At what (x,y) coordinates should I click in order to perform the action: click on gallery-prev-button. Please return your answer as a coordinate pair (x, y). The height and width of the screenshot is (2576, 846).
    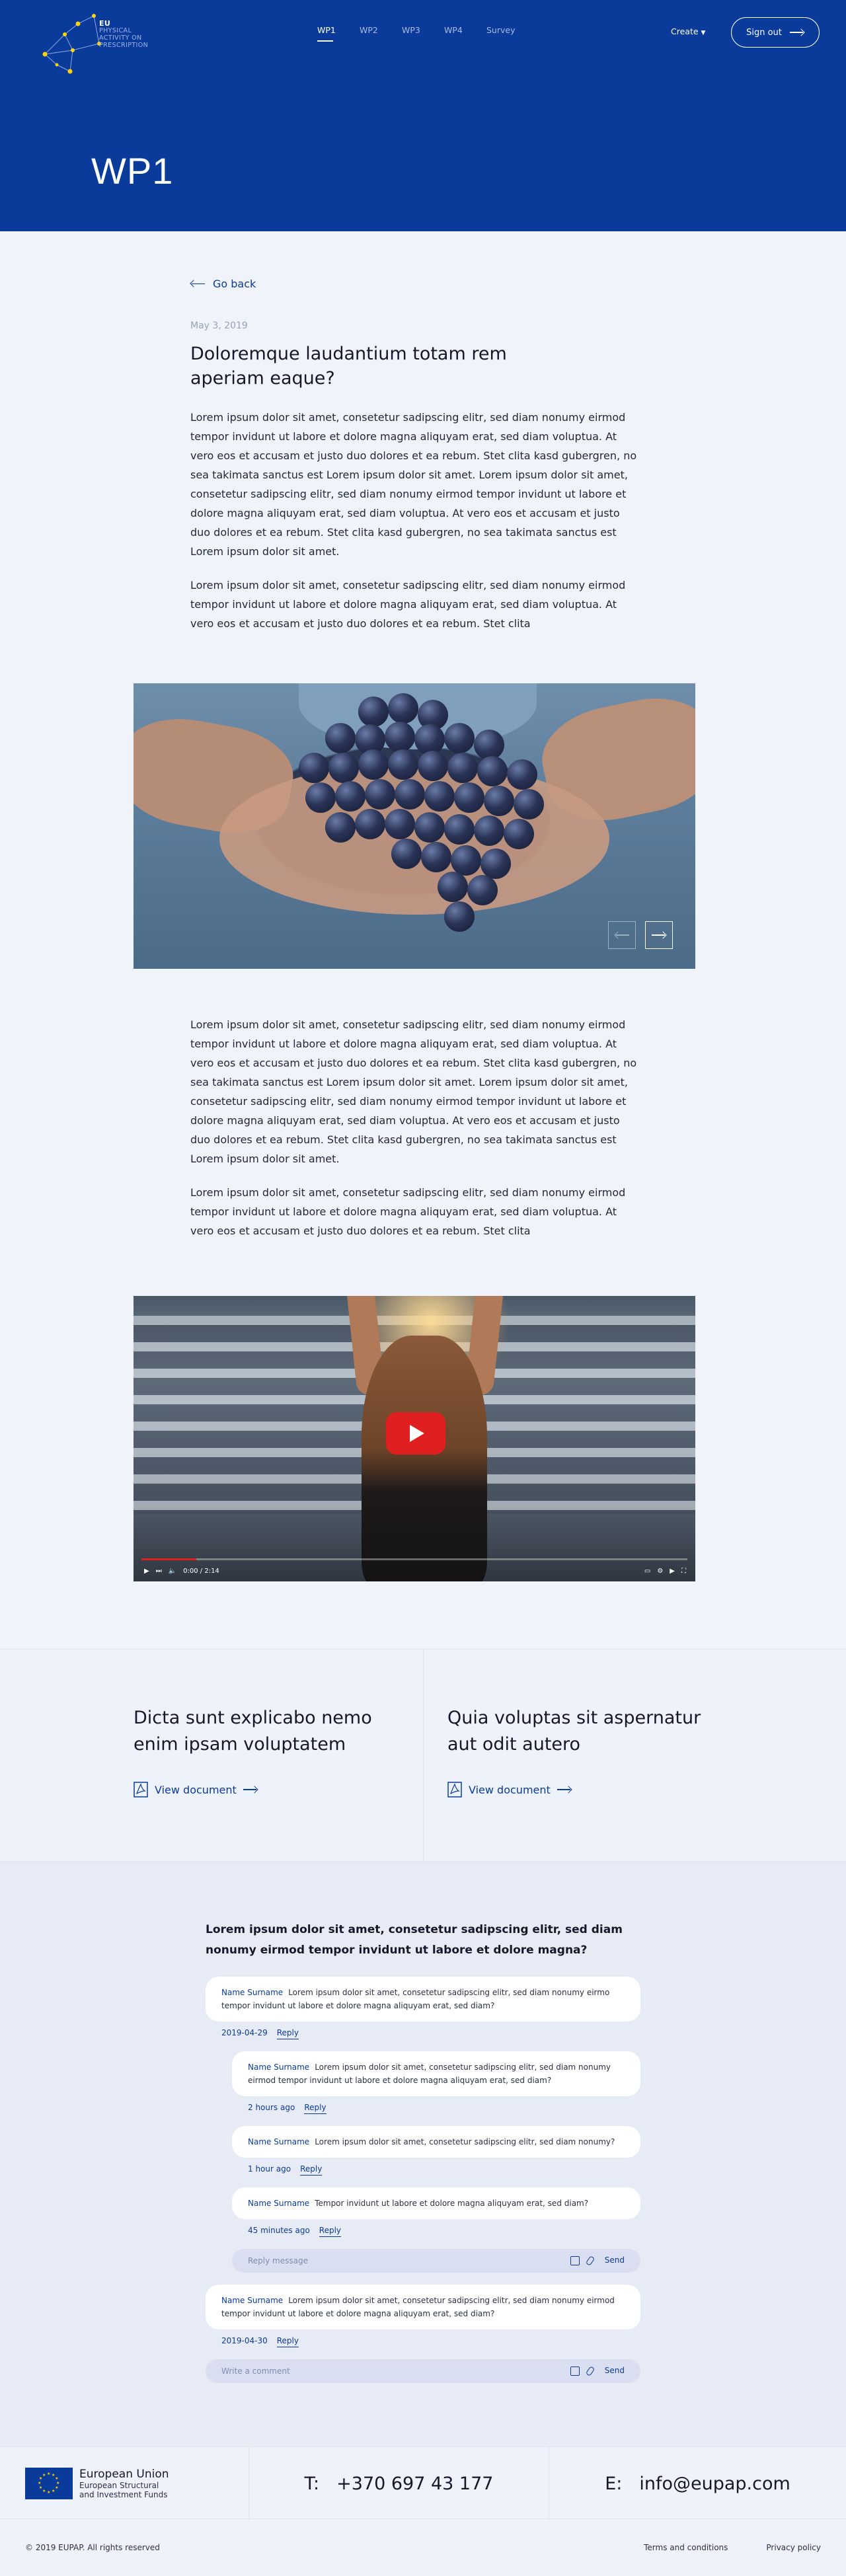
    Looking at the image, I should click on (622, 935).